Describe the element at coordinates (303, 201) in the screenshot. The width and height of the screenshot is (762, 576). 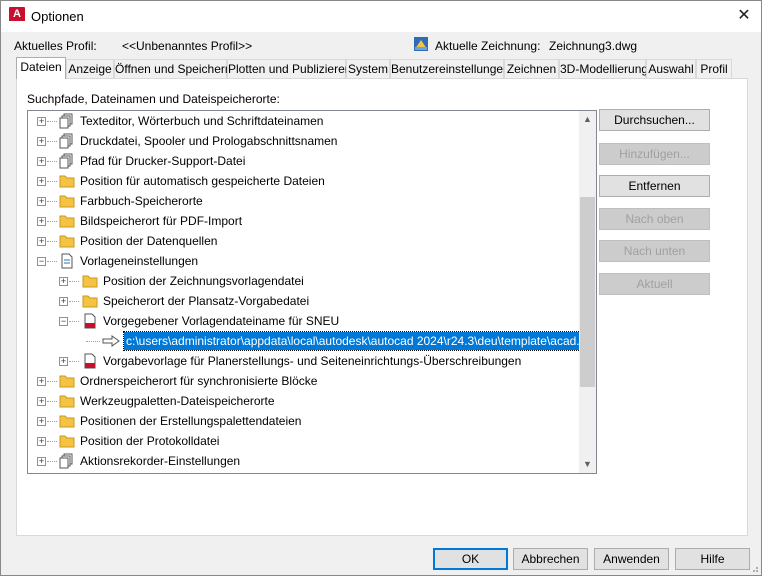
I see `tree-item: + Farbbuch-Speicherorte` at that location.